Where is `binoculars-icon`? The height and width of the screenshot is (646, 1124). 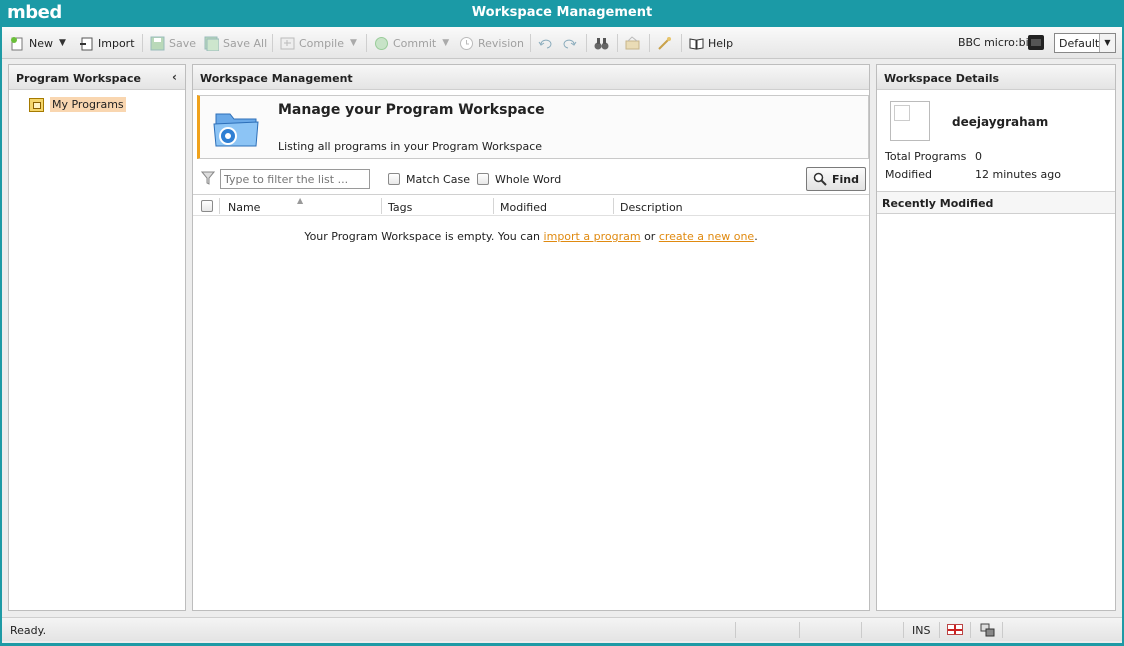 binoculars-icon is located at coordinates (601, 43).